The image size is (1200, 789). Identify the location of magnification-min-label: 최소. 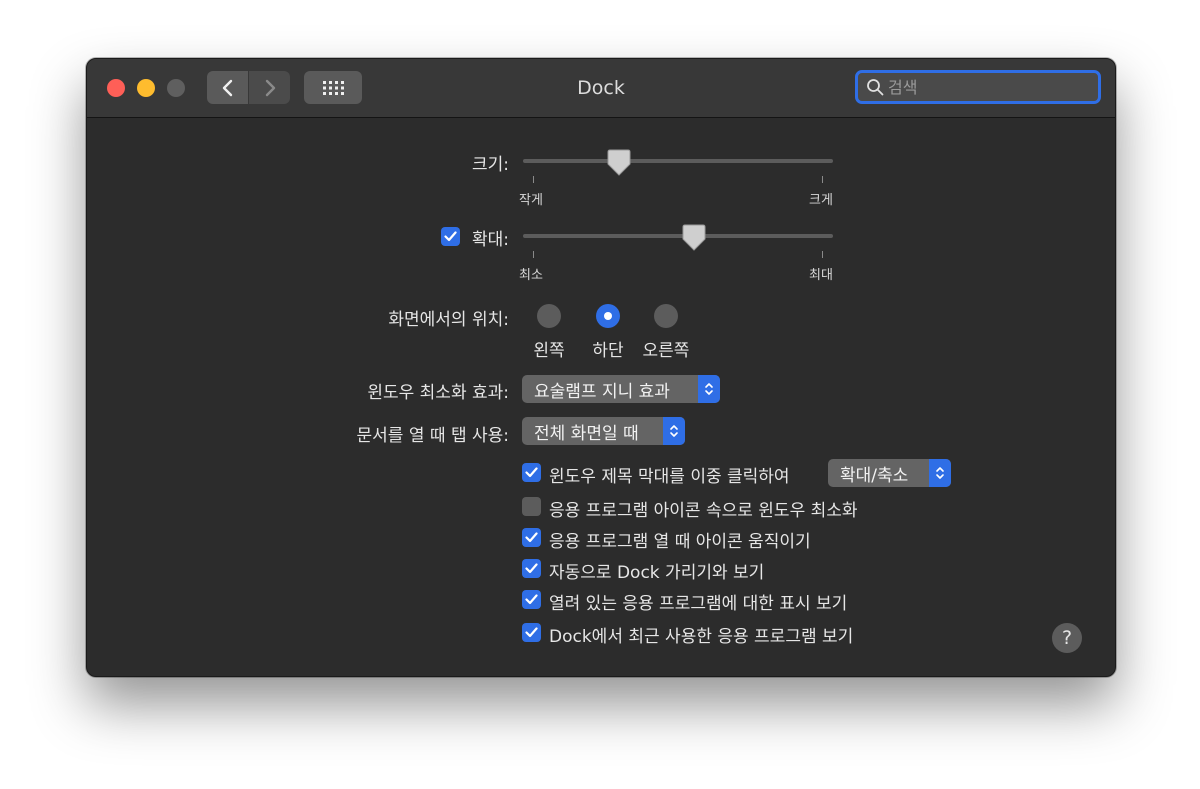
(531, 275).